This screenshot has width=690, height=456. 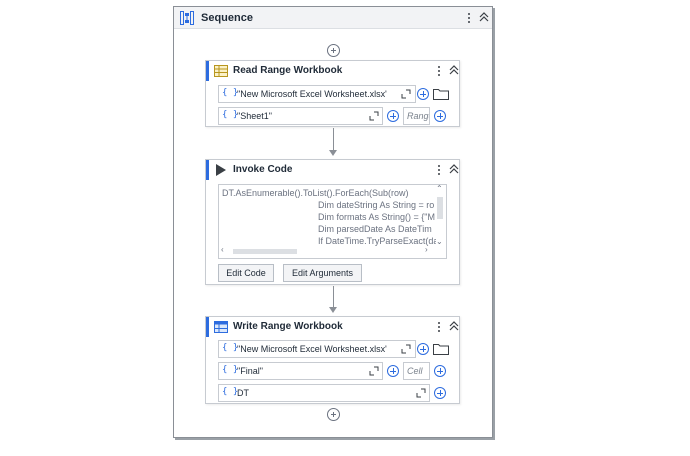 What do you see at coordinates (333, 414) in the screenshot?
I see `add-activity-bottom-icon` at bounding box center [333, 414].